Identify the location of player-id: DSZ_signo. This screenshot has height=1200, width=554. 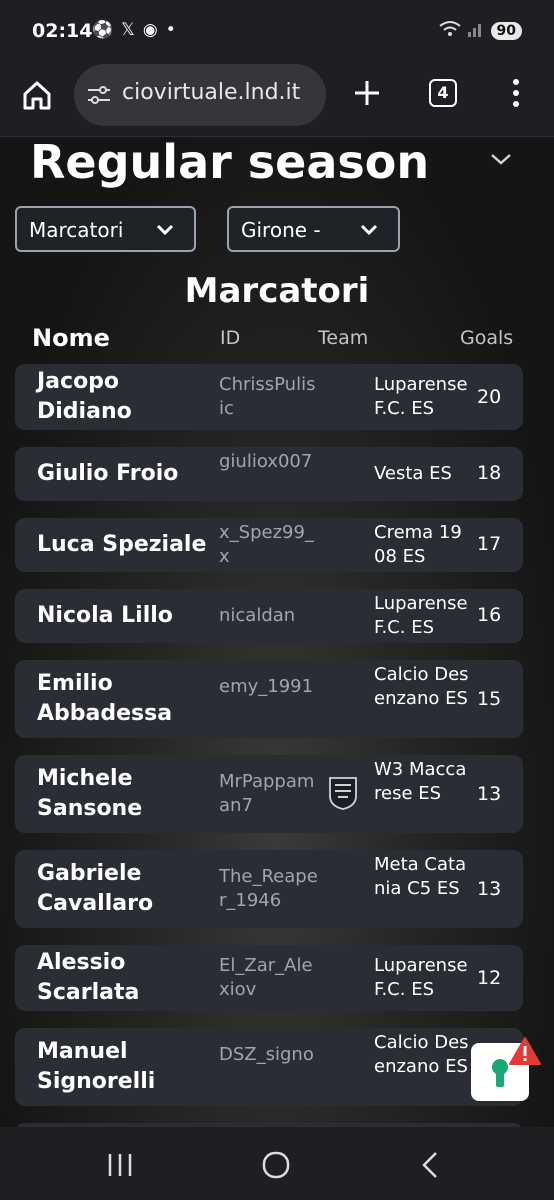
(266, 1054).